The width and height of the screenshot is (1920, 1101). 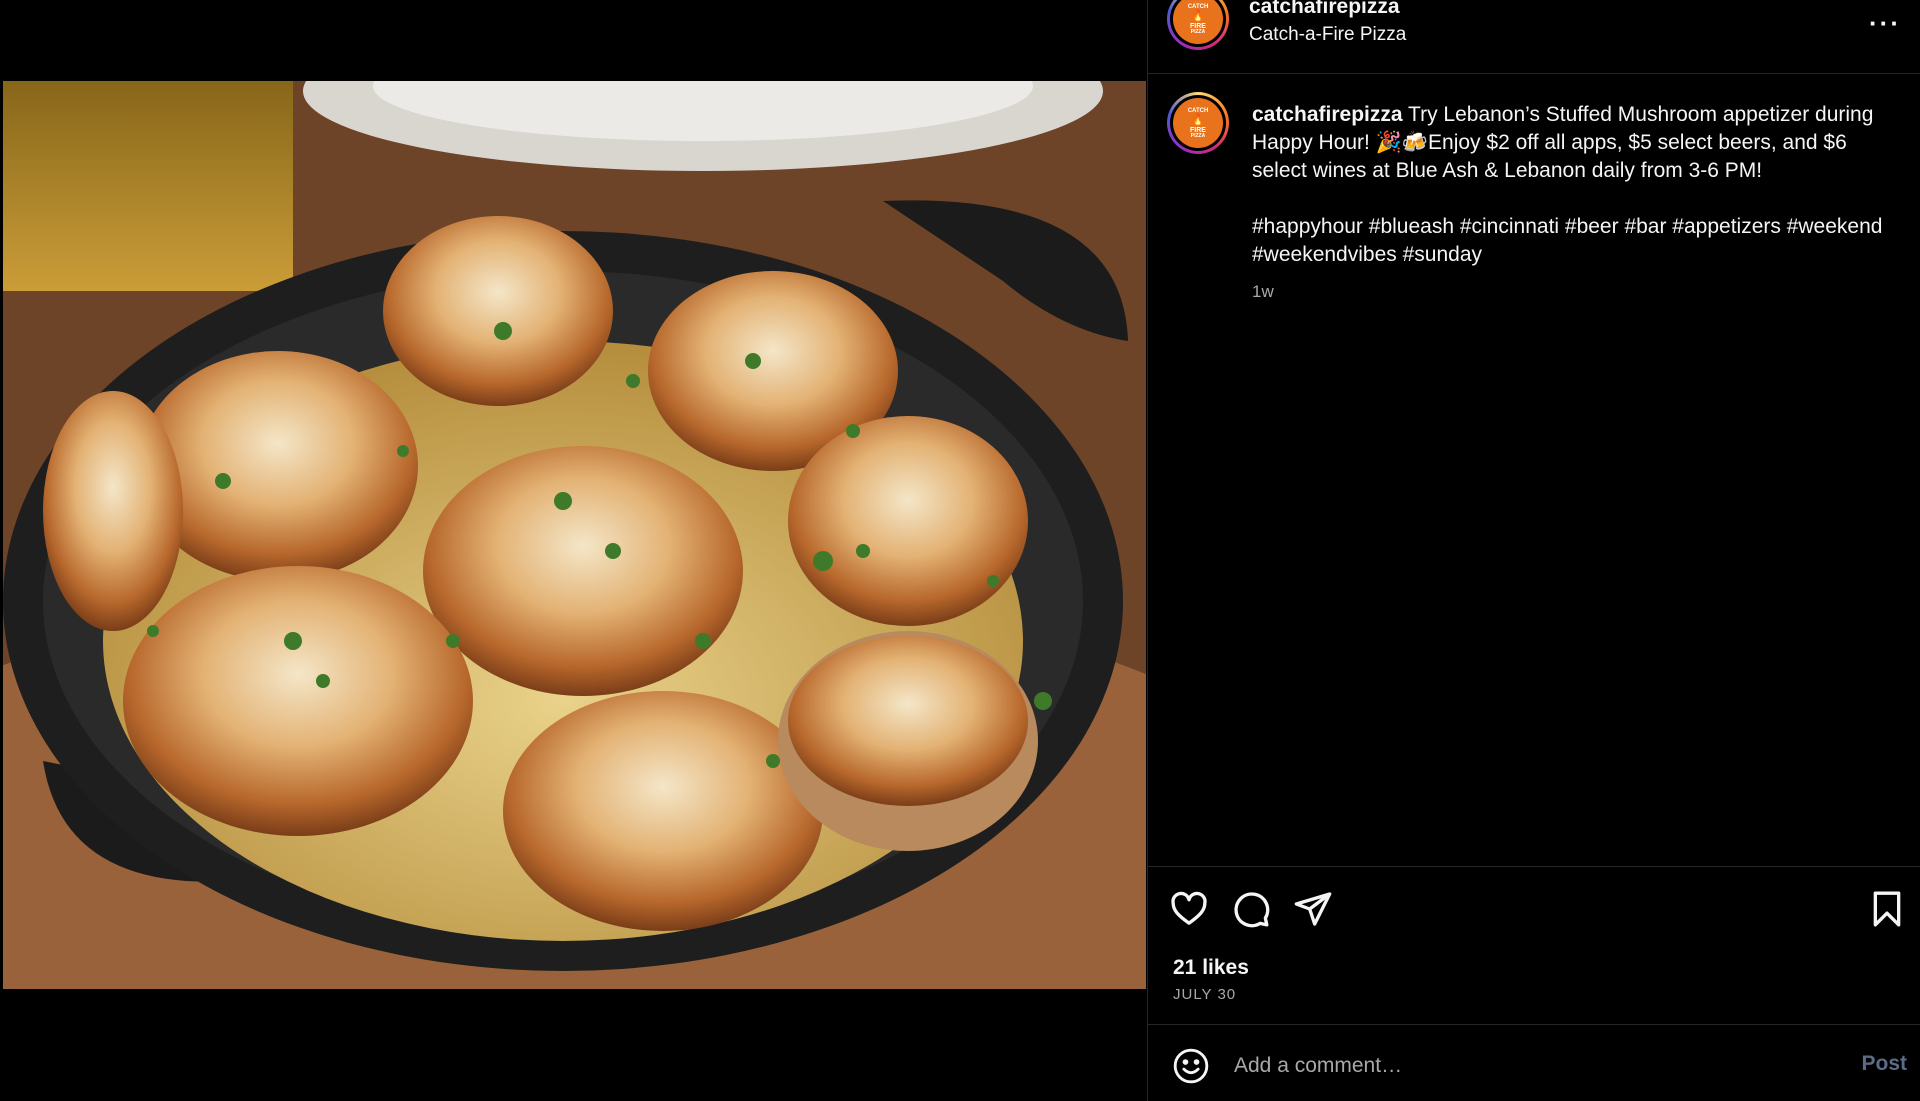 I want to click on avatar: CATCH 🔥 FIRE PIZZA, so click(x=1198, y=25).